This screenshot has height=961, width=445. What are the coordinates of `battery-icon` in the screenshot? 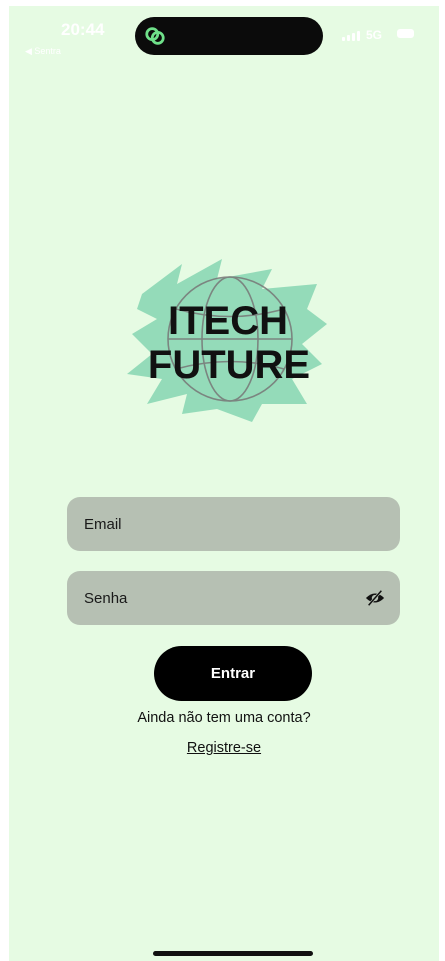 It's located at (405, 33).